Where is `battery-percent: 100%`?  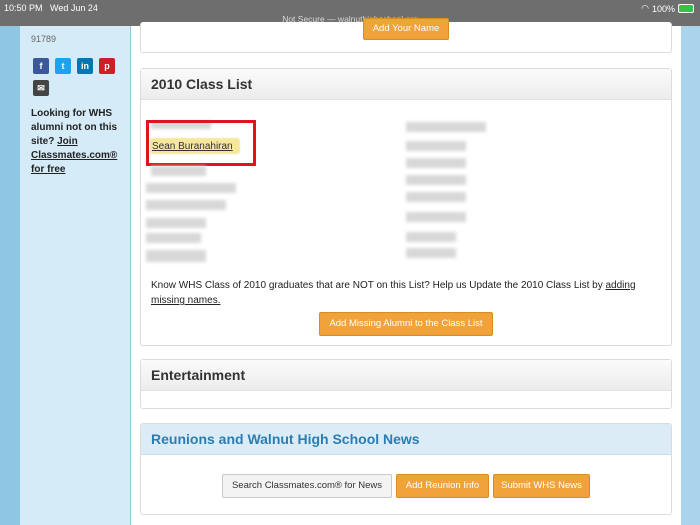
battery-percent: 100% is located at coordinates (663, 8).